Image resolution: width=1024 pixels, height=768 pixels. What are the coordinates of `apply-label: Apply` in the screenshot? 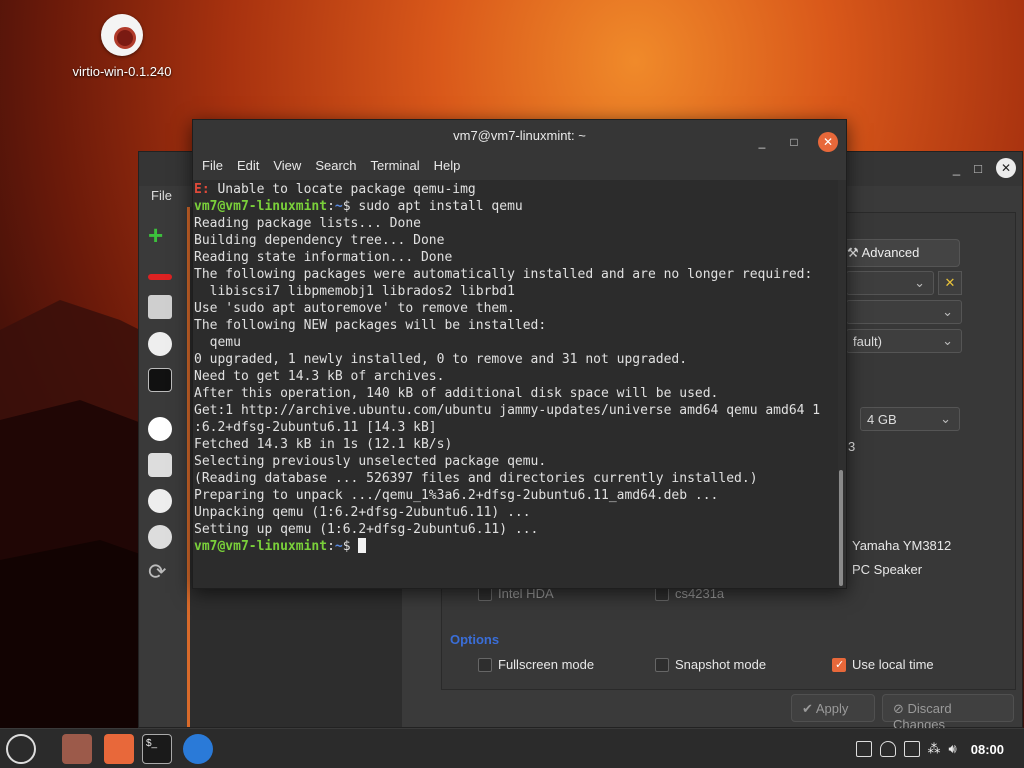 It's located at (832, 708).